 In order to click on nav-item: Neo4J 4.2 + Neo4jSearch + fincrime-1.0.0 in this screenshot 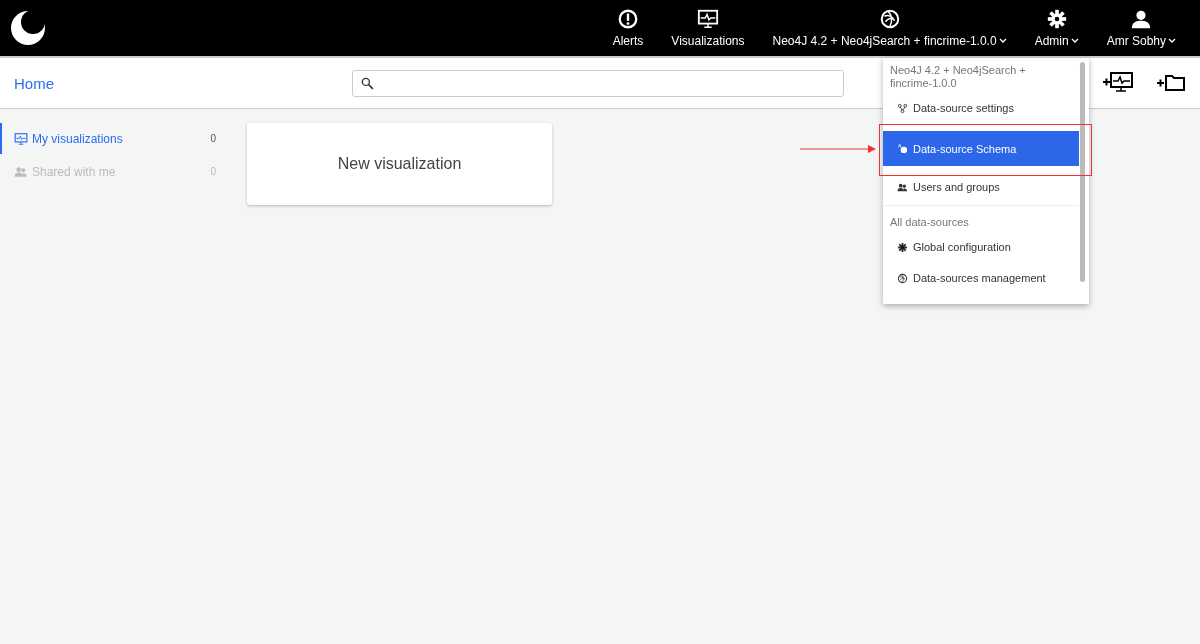, I will do `click(889, 28)`.